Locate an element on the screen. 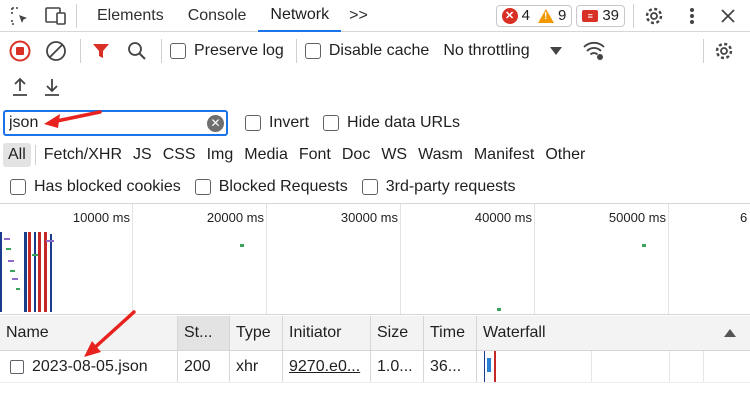  column-header-type: Type is located at coordinates (256, 333).